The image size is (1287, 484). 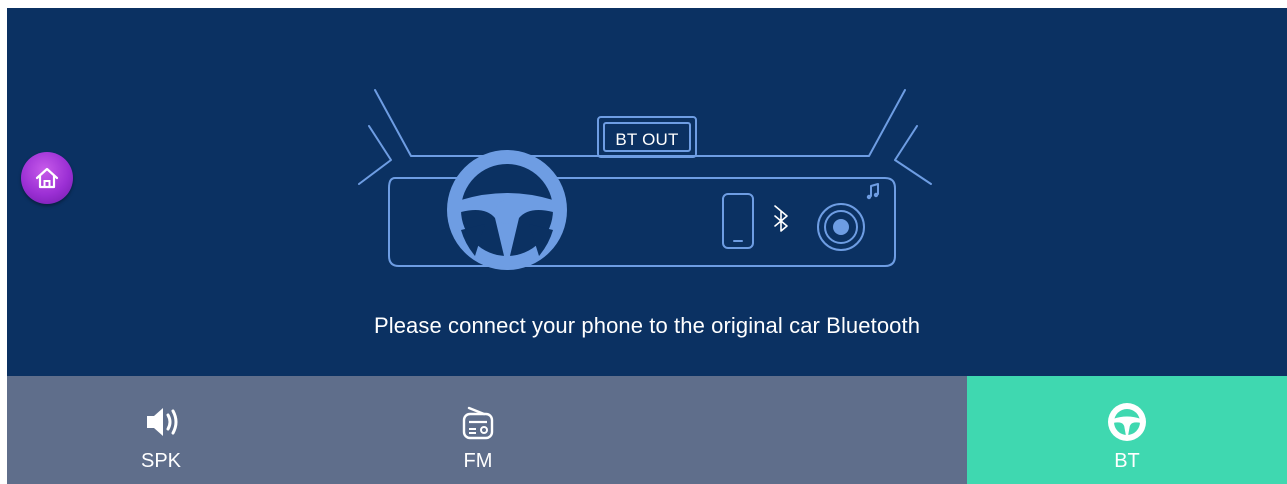 What do you see at coordinates (161, 422) in the screenshot?
I see `speaker-icon` at bounding box center [161, 422].